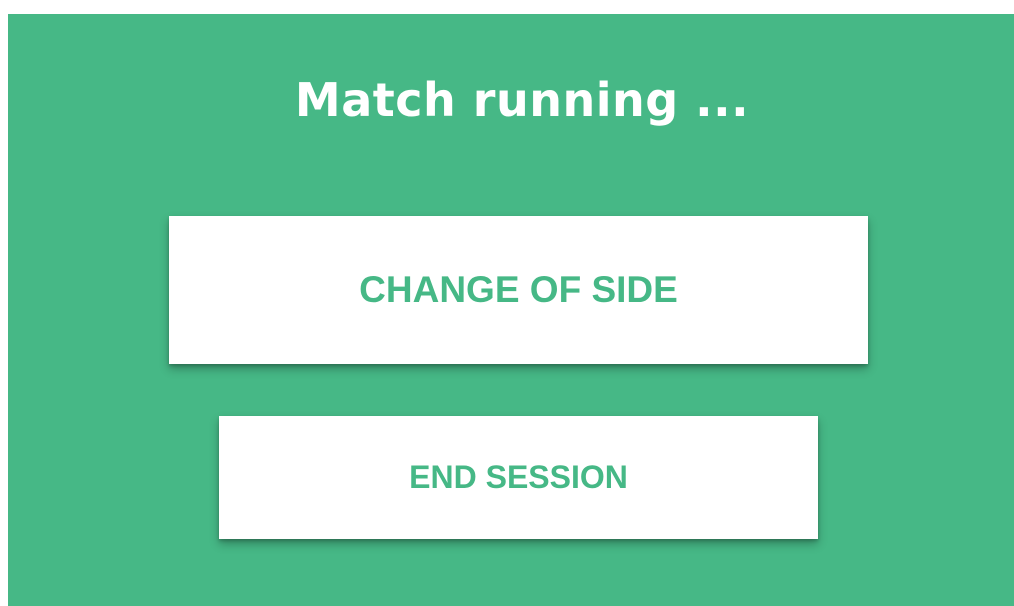 This screenshot has height=606, width=1014. Describe the element at coordinates (518, 477) in the screenshot. I see `end-session-button: END SESSION` at that location.